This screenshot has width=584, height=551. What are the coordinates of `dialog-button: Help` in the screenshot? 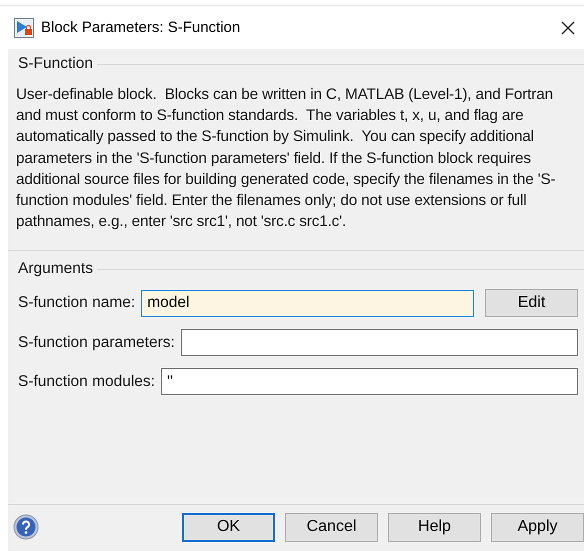 It's located at (434, 527).